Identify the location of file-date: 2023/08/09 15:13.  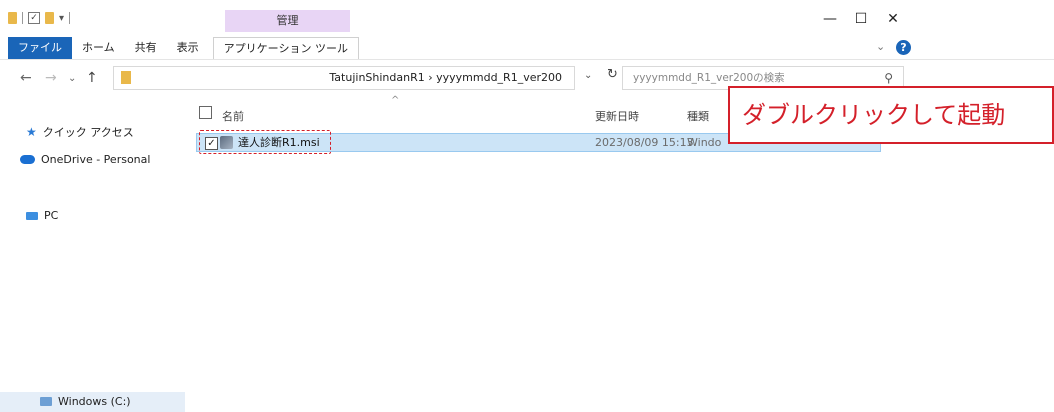
(644, 142).